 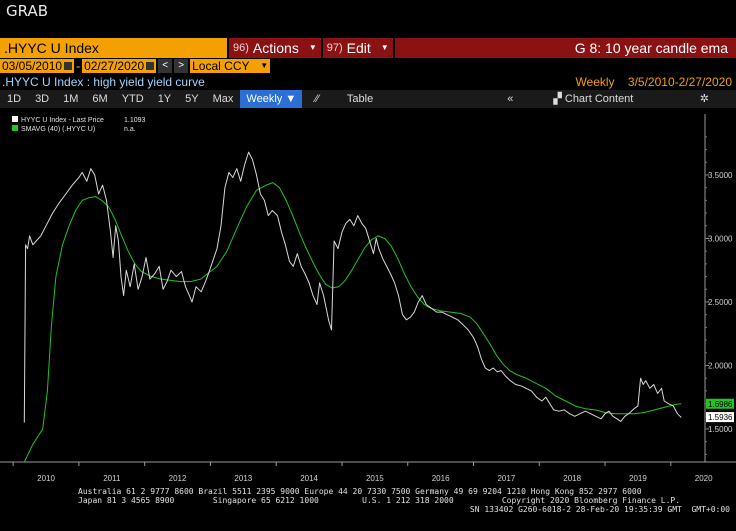 What do you see at coordinates (720, 417) in the screenshot?
I see `last-value-text: 1.5936` at bounding box center [720, 417].